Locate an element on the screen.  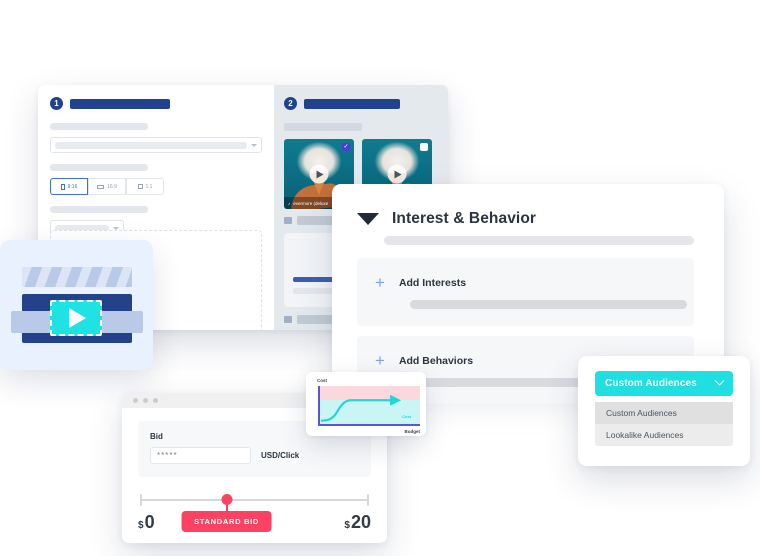
clapperboard-top is located at coordinates (77, 277).